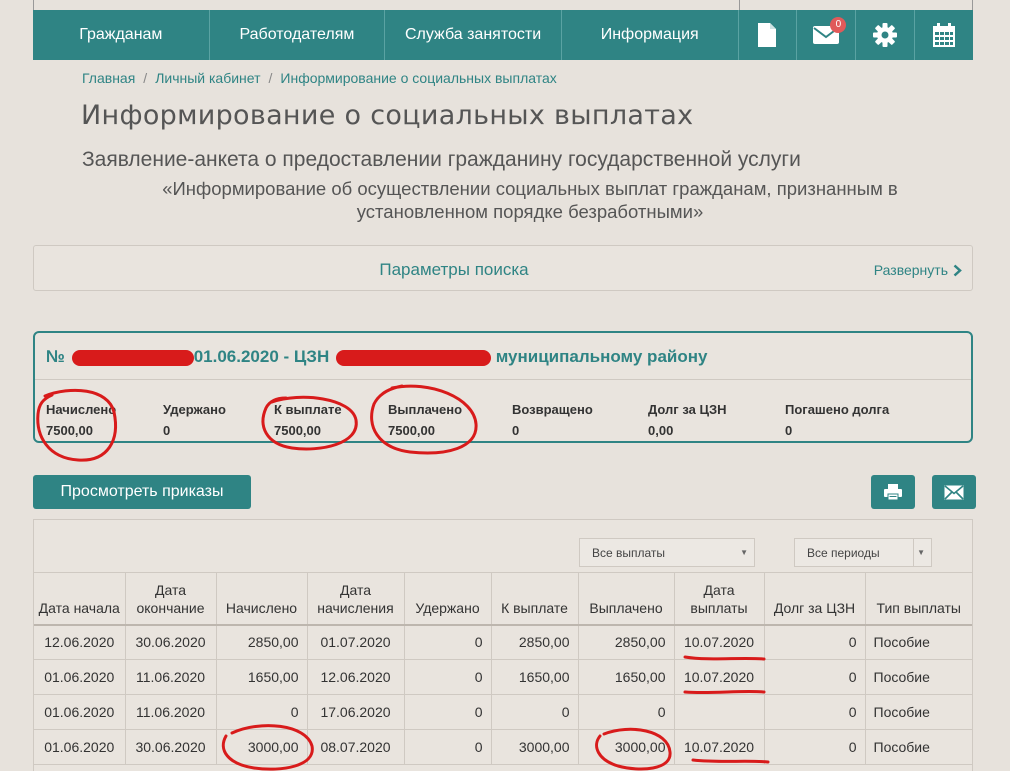 The image size is (1010, 771). I want to click on page-title: Информирование о социальных выплатах, so click(387, 115).